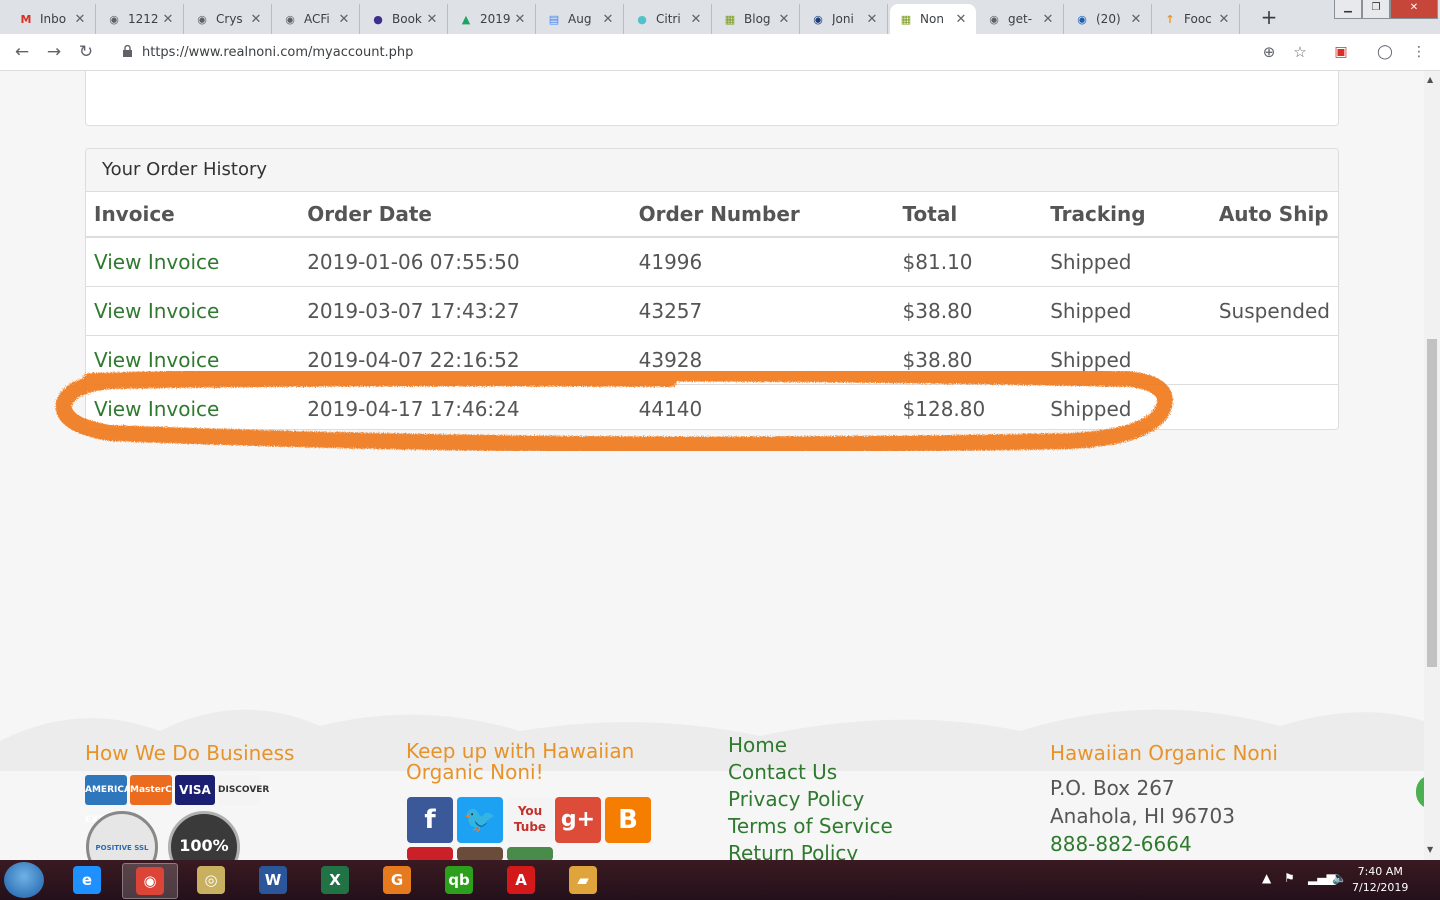  What do you see at coordinates (762, 215) in the screenshot?
I see `column-header: Order Number` at bounding box center [762, 215].